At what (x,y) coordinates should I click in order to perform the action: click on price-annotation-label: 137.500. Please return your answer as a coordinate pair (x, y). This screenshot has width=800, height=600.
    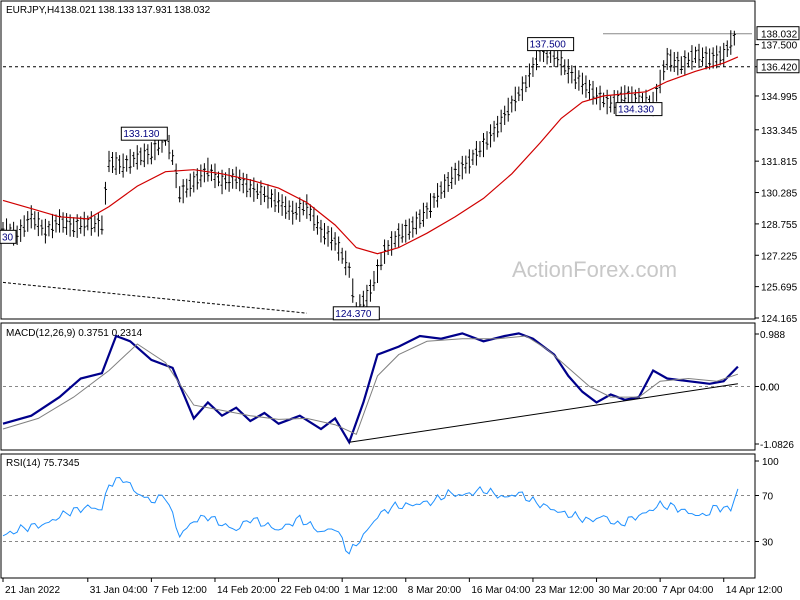
    Looking at the image, I should click on (548, 45).